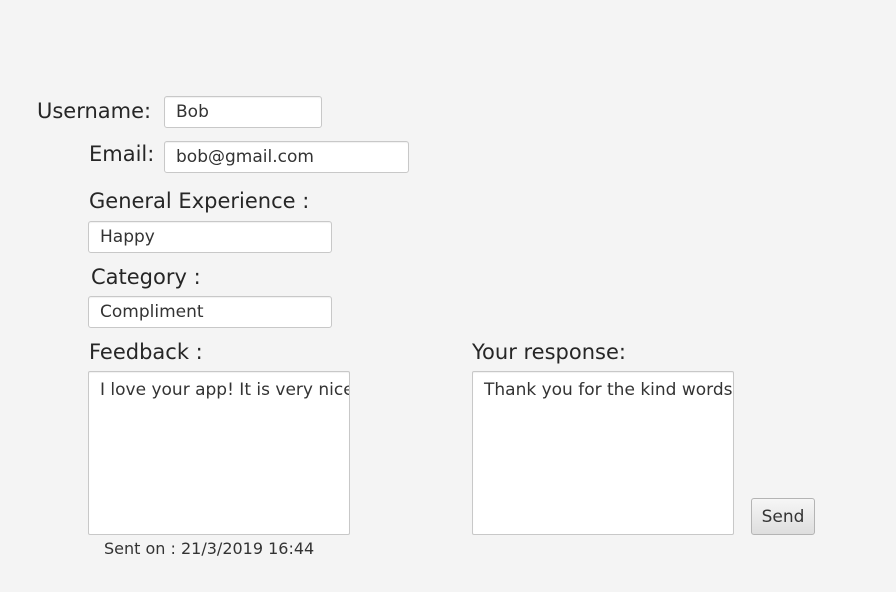  Describe the element at coordinates (219, 453) in the screenshot. I see `feedback-textarea: I love your app! It is very nice!` at that location.